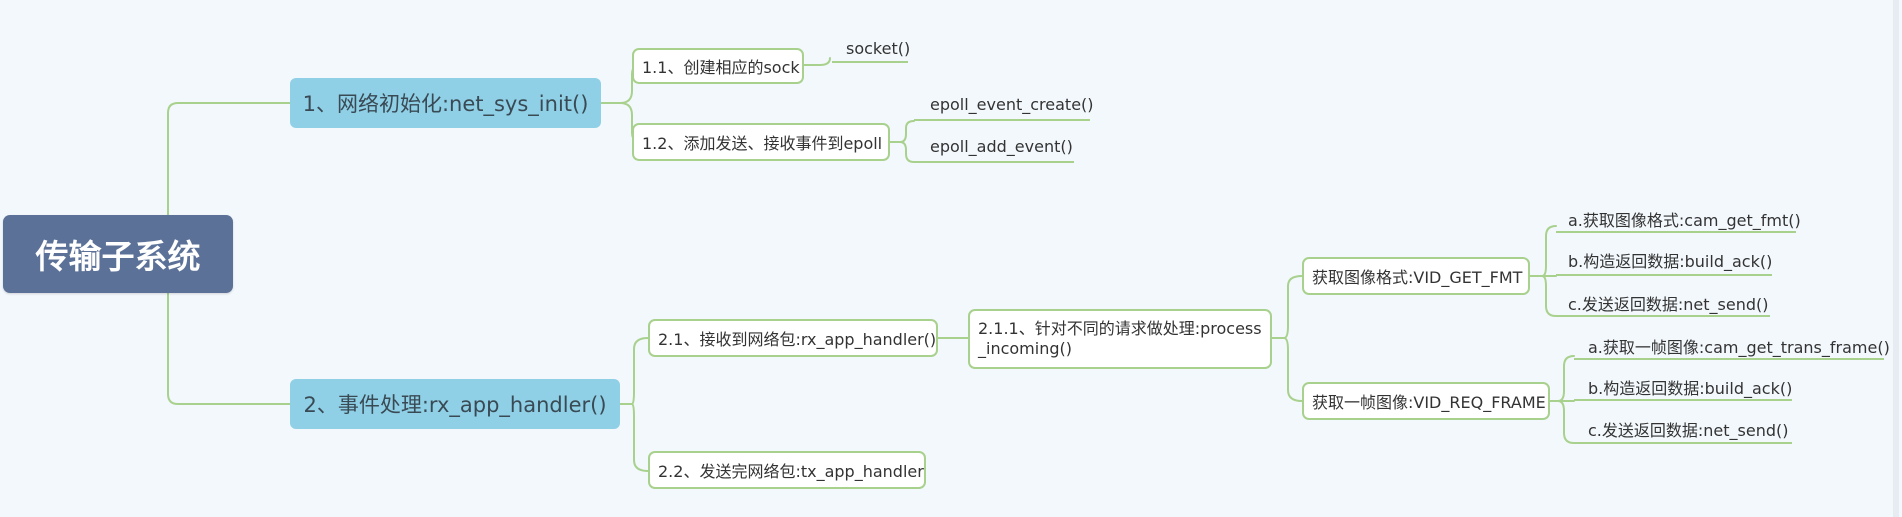  What do you see at coordinates (1738, 346) in the screenshot?
I see `leaf-cam-get-trans-frame: a.获取一帧图像:cam_get_trans_frame()` at bounding box center [1738, 346].